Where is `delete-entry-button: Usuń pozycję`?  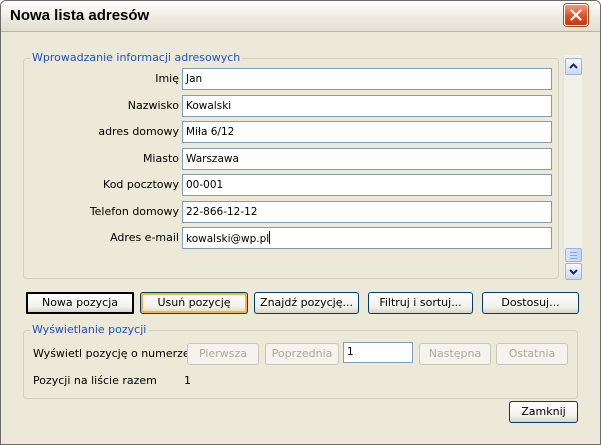
delete-entry-button: Usuń pozycję is located at coordinates (194, 303).